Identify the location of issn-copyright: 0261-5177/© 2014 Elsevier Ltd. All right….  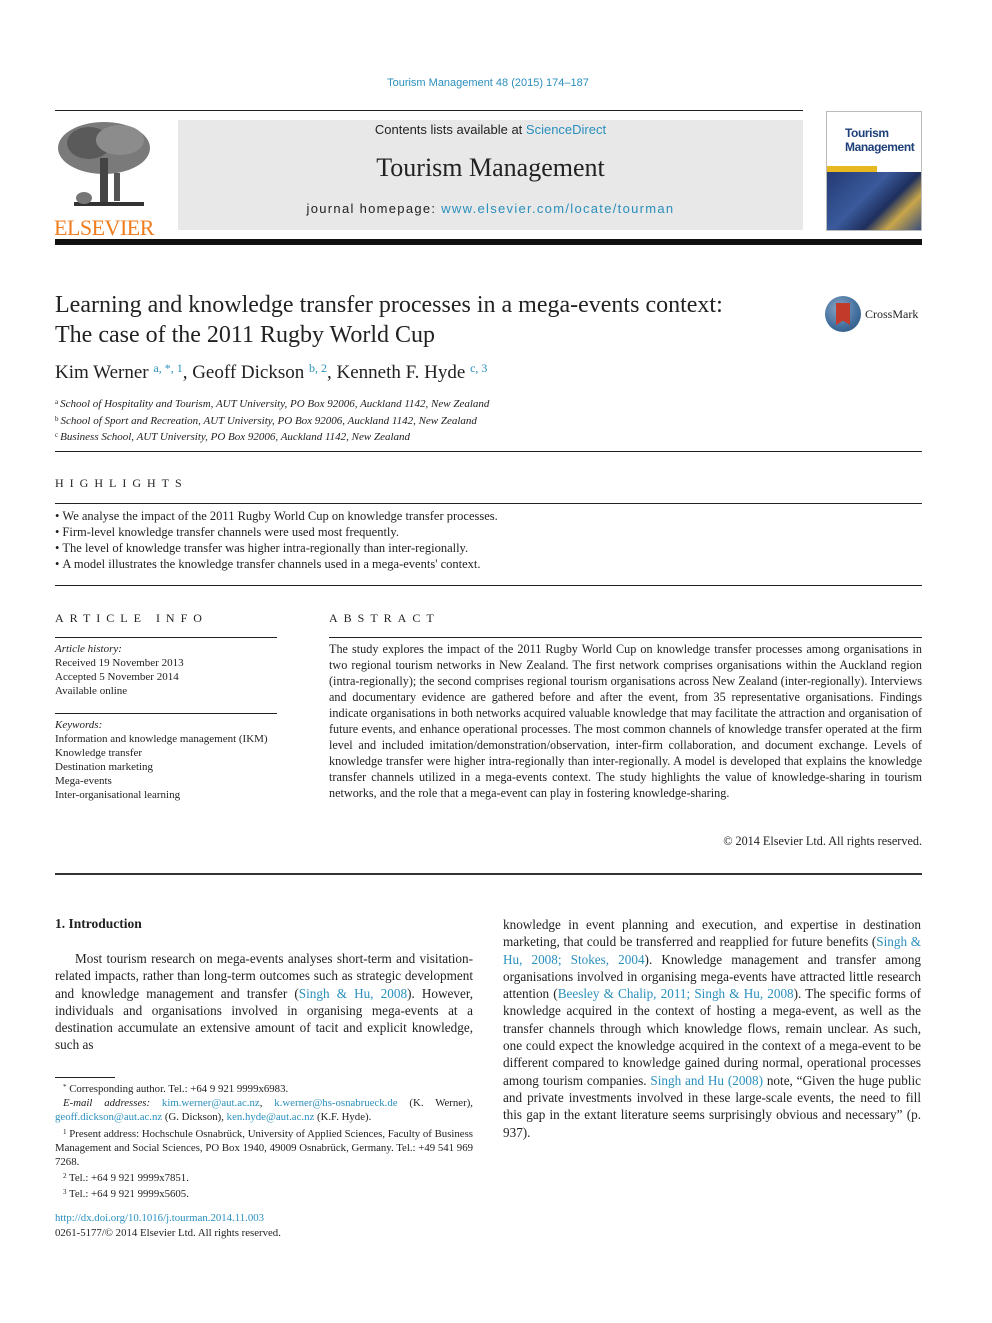
(168, 1233).